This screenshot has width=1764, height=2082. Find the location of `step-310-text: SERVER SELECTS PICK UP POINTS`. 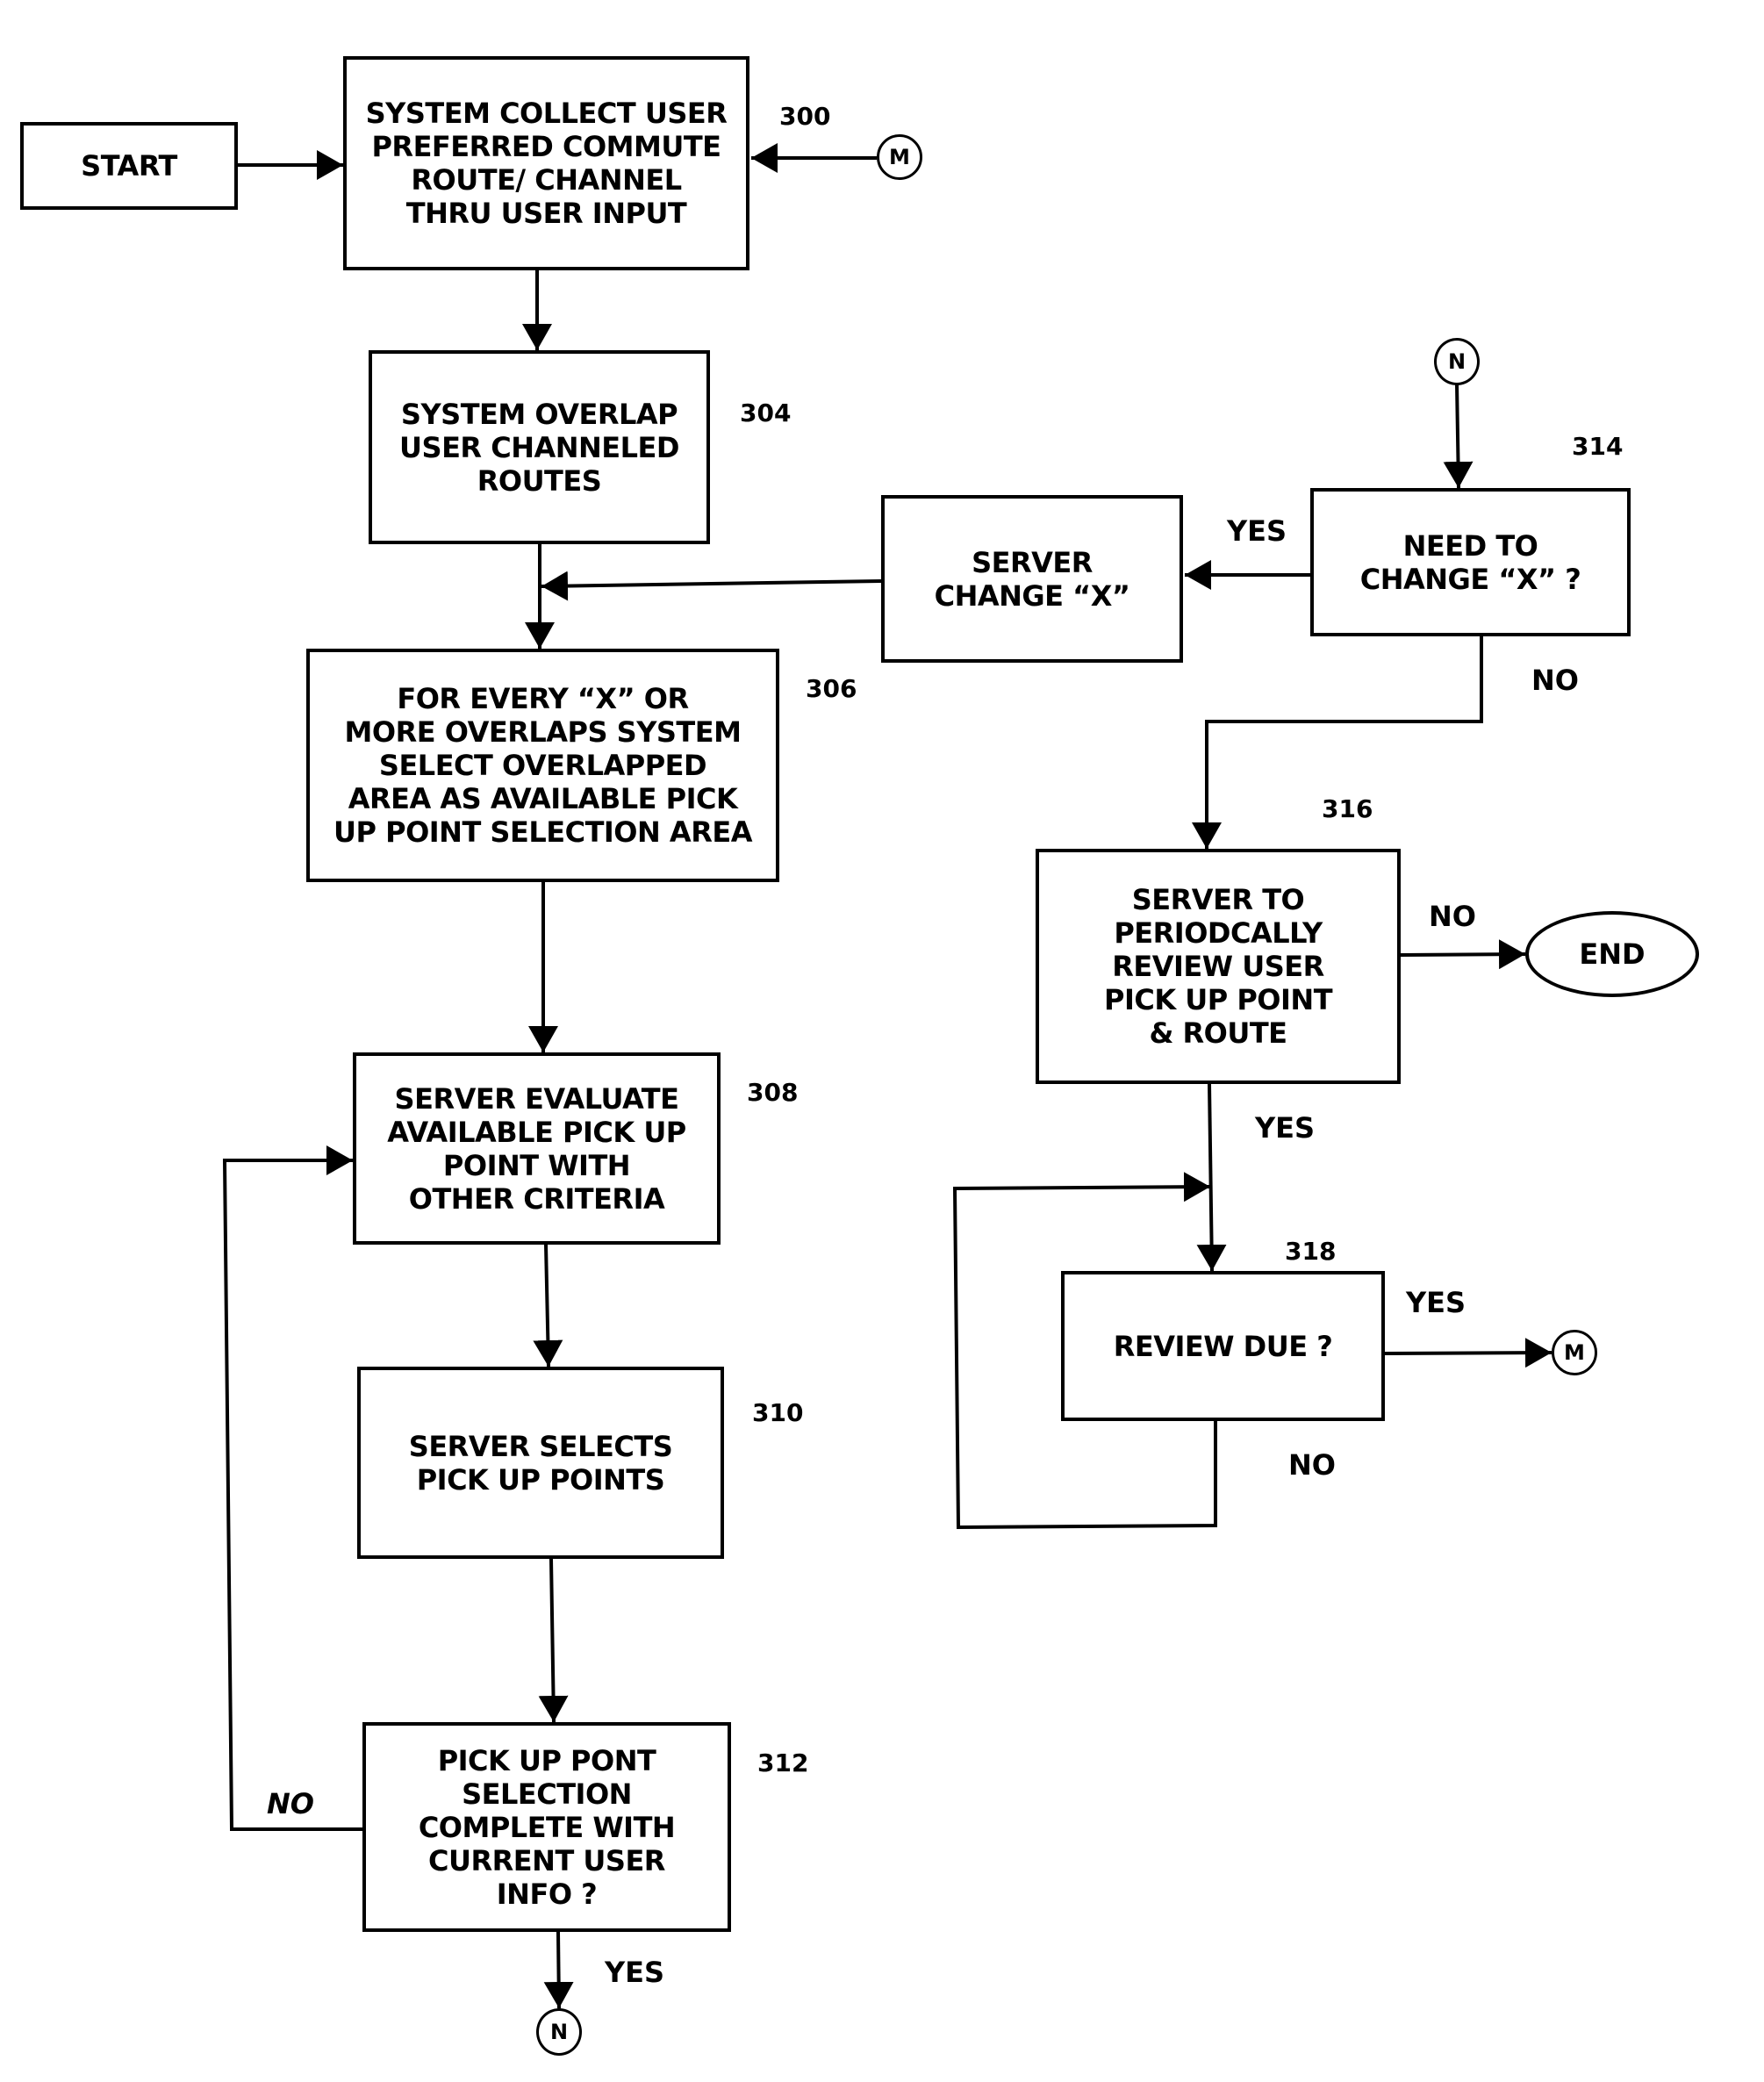

step-310-text: SERVER SELECTS PICK UP POINTS is located at coordinates (540, 1463).